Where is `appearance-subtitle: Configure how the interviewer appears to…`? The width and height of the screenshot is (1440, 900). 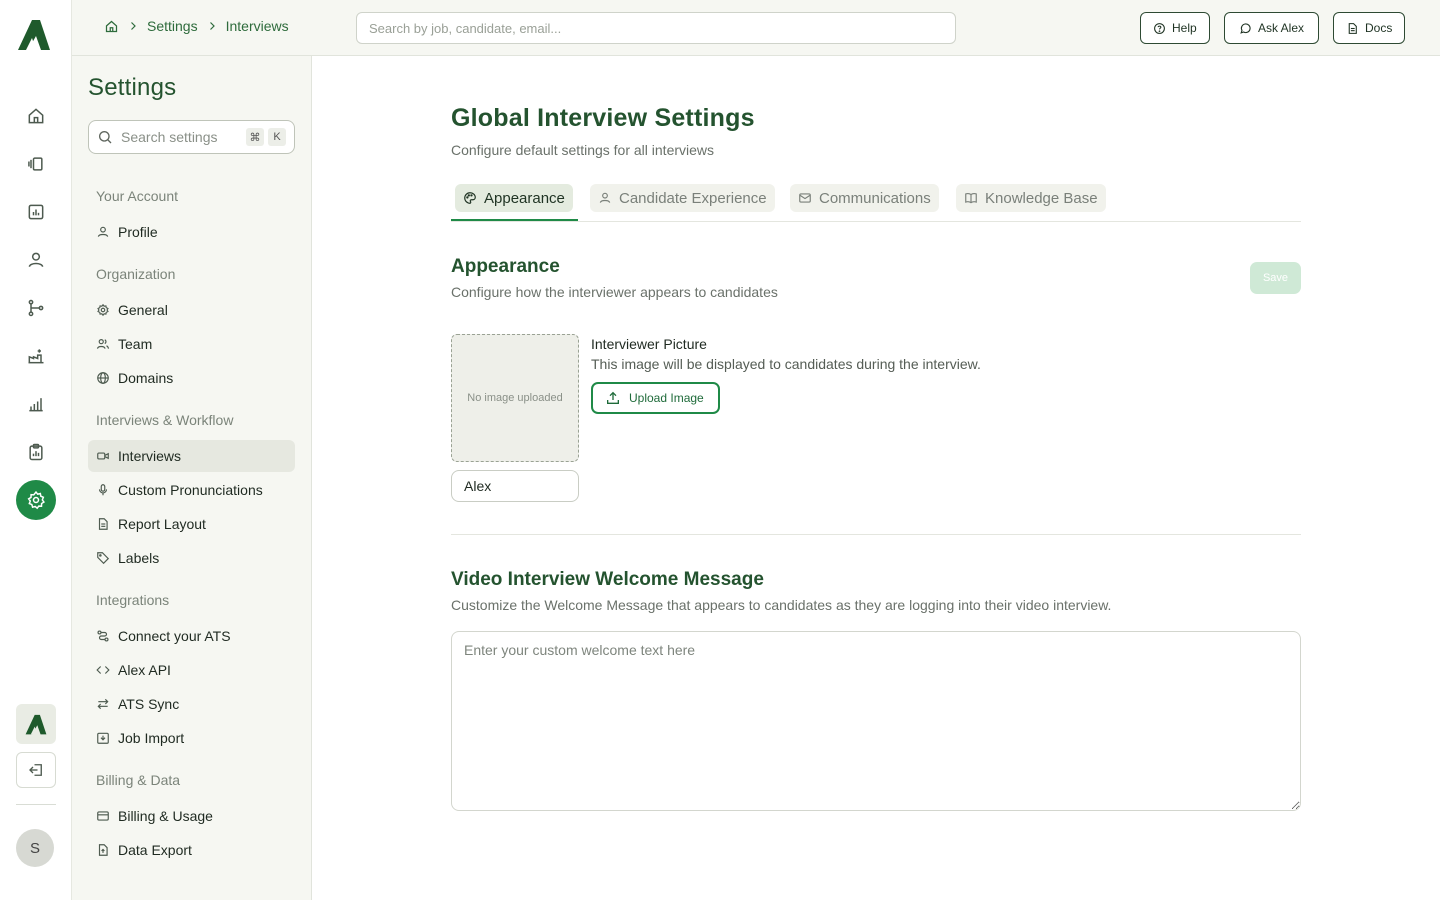
appearance-subtitle: Configure how the interviewer appears to… is located at coordinates (614, 292).